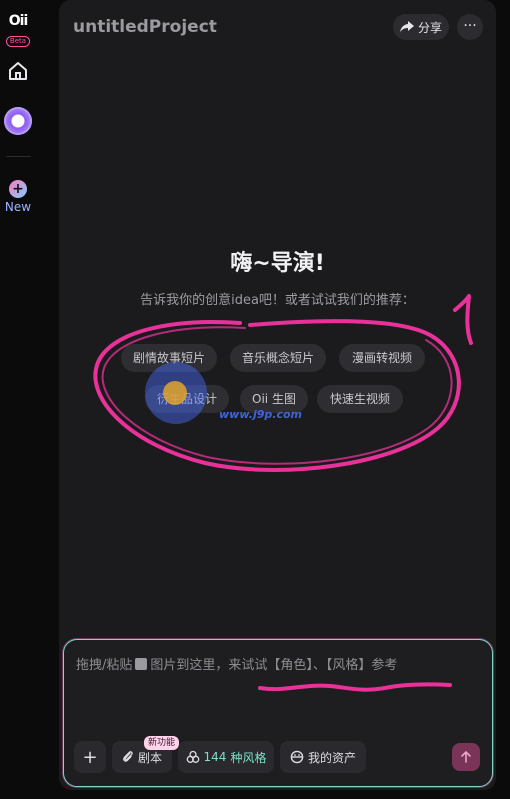  What do you see at coordinates (297, 757) in the screenshot?
I see `assets-icon` at bounding box center [297, 757].